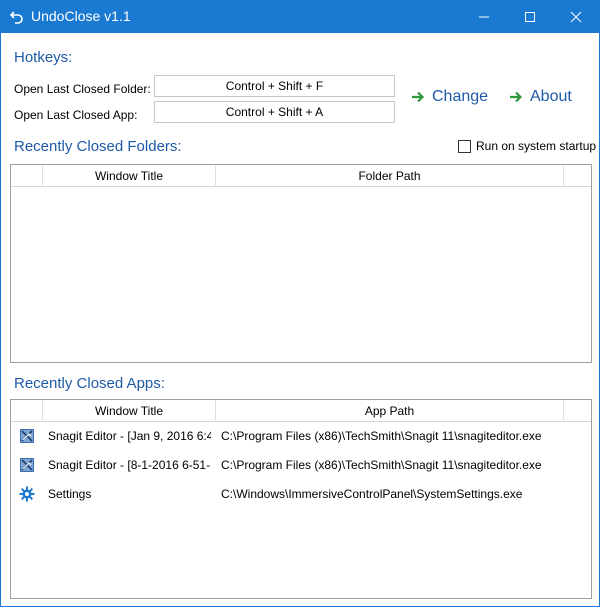 The width and height of the screenshot is (600, 607). I want to click on app-hotkey-label: Open Last Closed App:, so click(76, 115).